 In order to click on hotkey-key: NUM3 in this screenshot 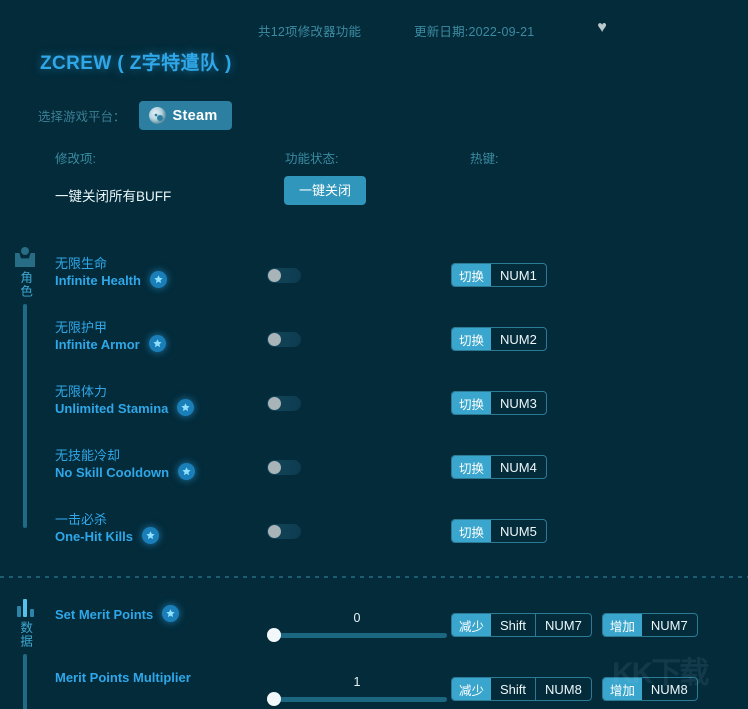, I will do `click(518, 403)`.